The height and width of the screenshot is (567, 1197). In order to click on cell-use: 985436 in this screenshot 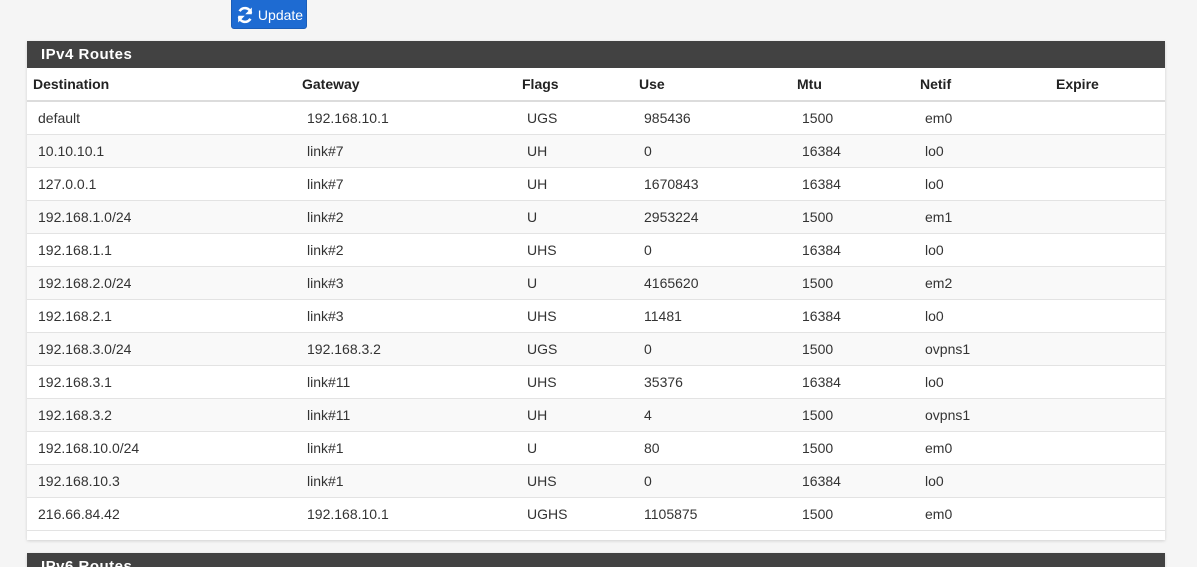, I will do `click(712, 118)`.